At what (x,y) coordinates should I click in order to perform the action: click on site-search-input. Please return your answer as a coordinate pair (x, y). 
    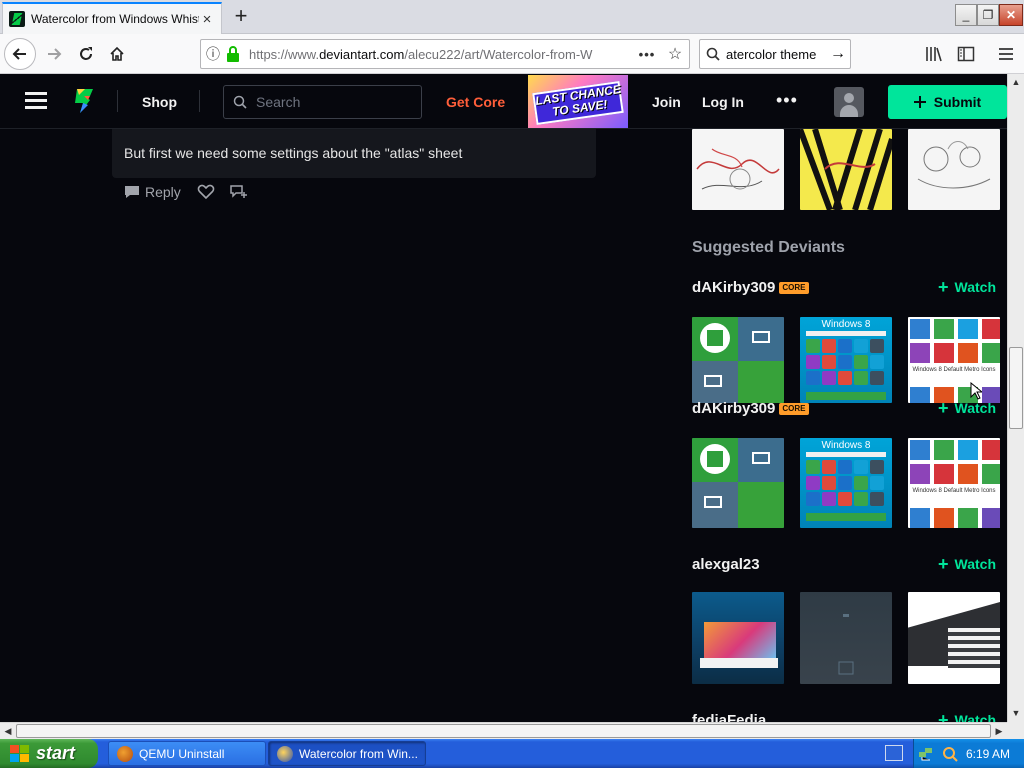
    Looking at the image, I should click on (331, 102).